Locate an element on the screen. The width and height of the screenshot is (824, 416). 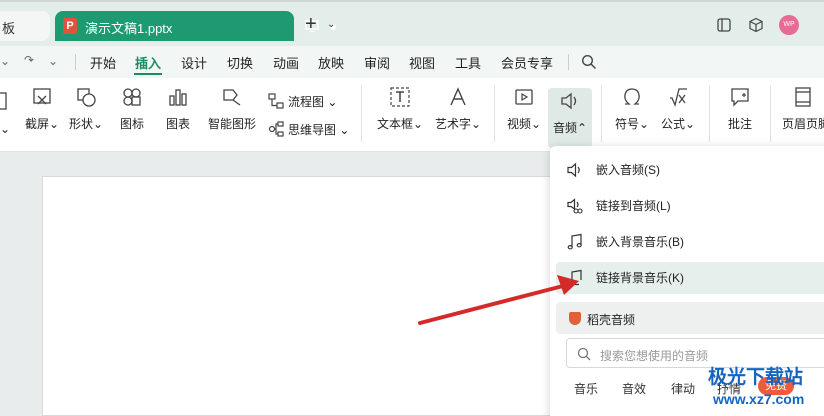
watermark-logo: 极光下载站 www.xz7.com is located at coordinates (766, 388).